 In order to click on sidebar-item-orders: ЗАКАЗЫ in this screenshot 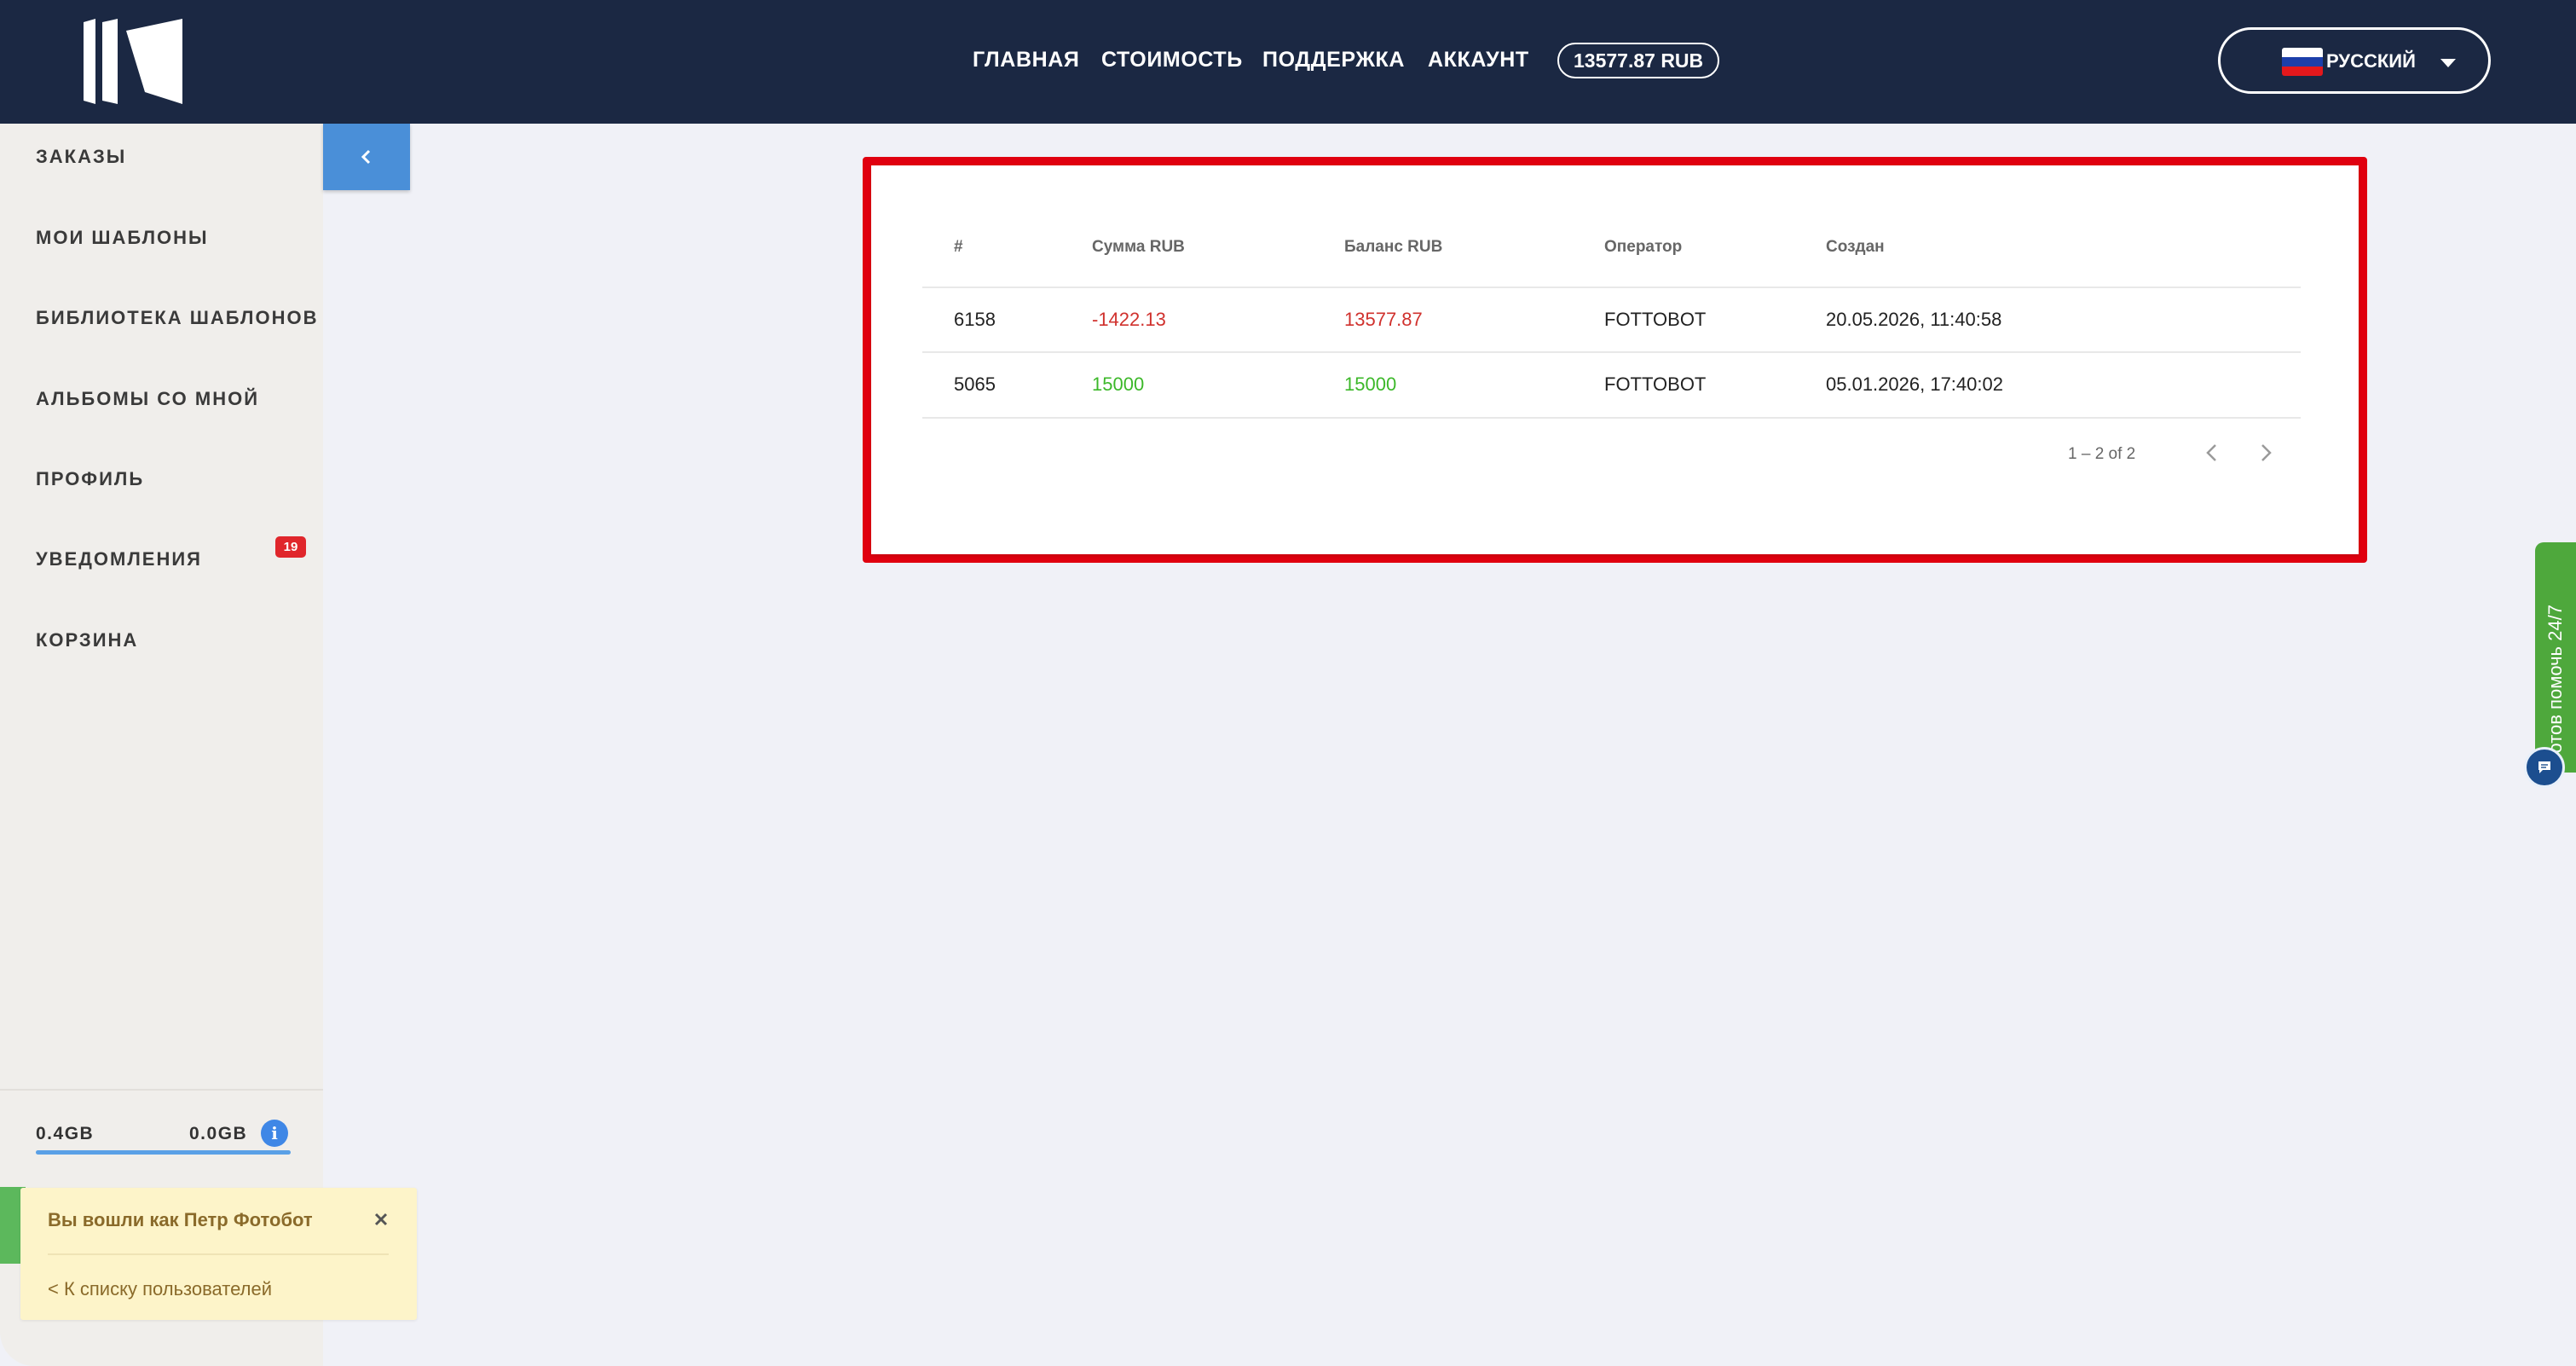, I will do `click(81, 157)`.